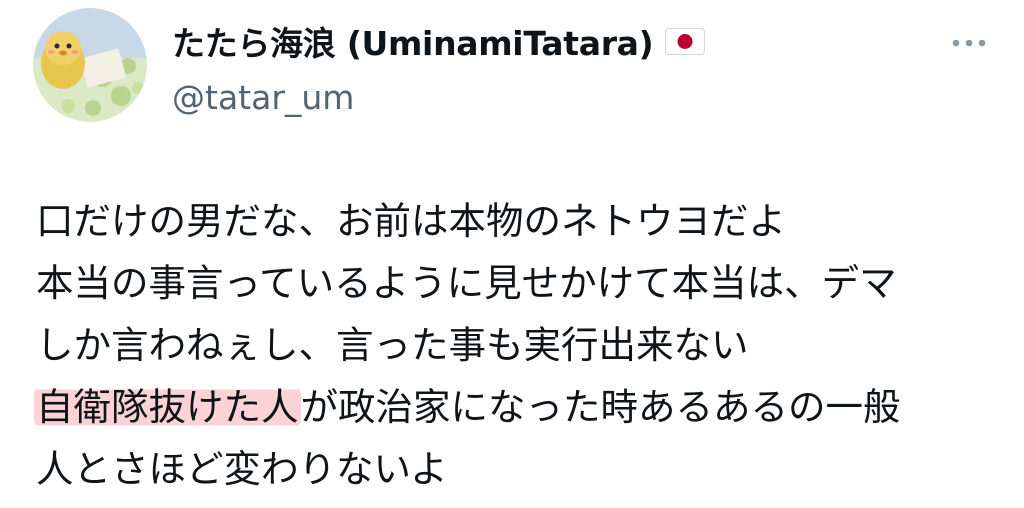 The width and height of the screenshot is (1024, 508). I want to click on tweet-line-5: 人とさほど変わりないよ, so click(242, 469).